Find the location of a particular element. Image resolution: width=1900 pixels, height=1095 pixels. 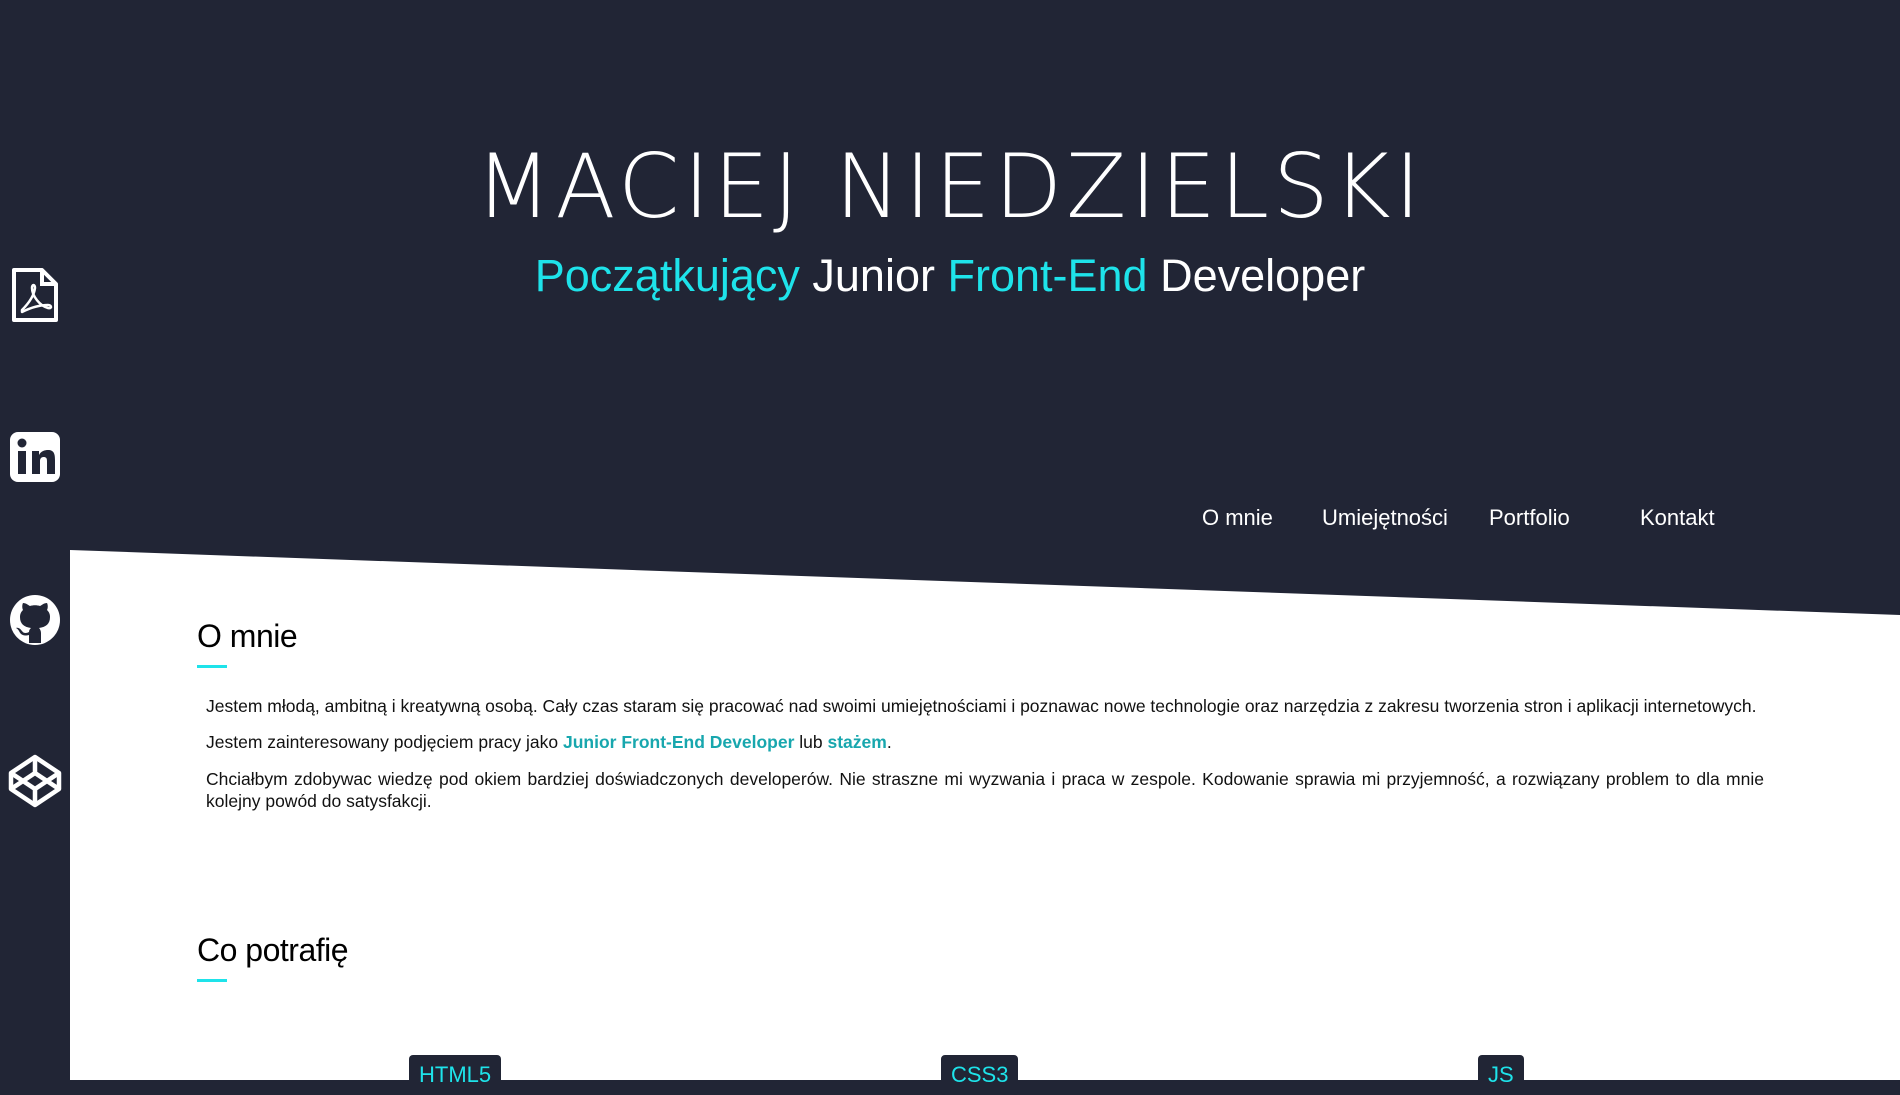

junior-dev-link: Junior Front-End Developer is located at coordinates (678, 742).